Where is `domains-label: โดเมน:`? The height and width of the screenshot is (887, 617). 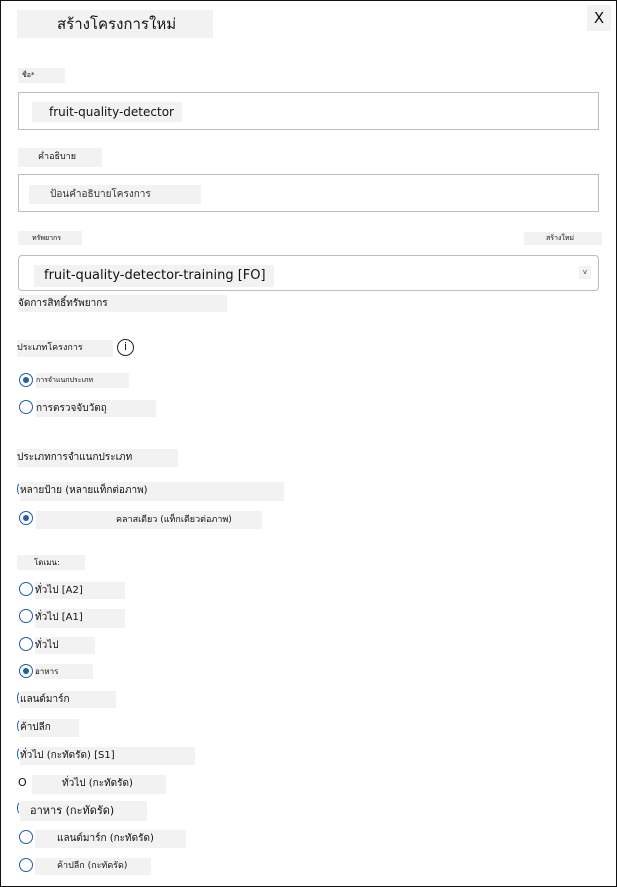
domains-label: โดเมน: is located at coordinates (51, 562).